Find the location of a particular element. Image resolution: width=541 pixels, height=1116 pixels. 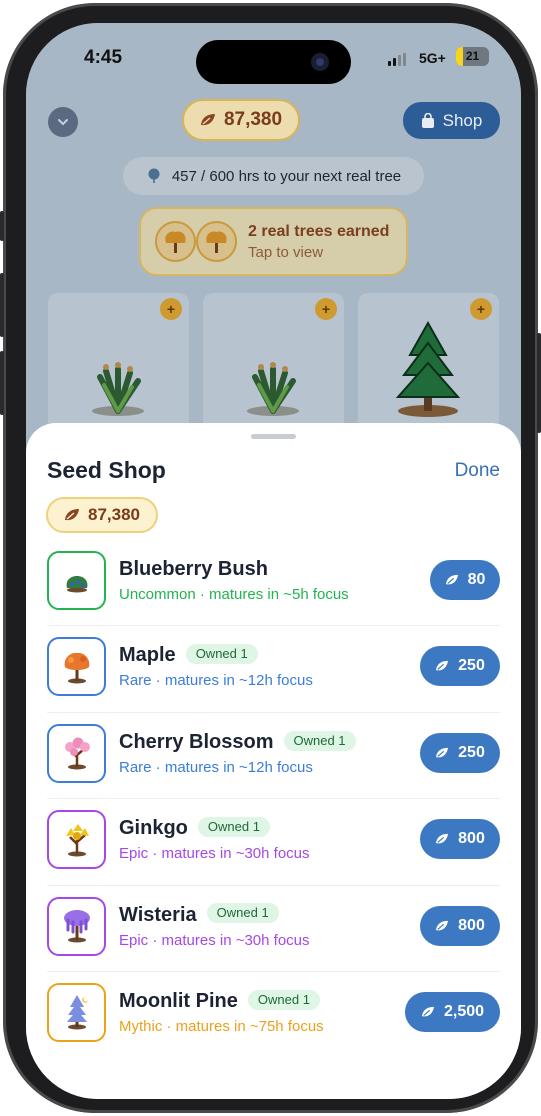

action-button is located at coordinates (2, 226).